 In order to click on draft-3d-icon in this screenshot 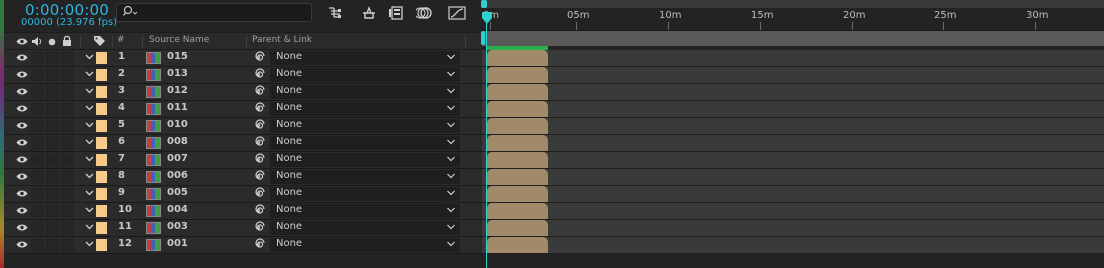, I will do `click(335, 13)`.